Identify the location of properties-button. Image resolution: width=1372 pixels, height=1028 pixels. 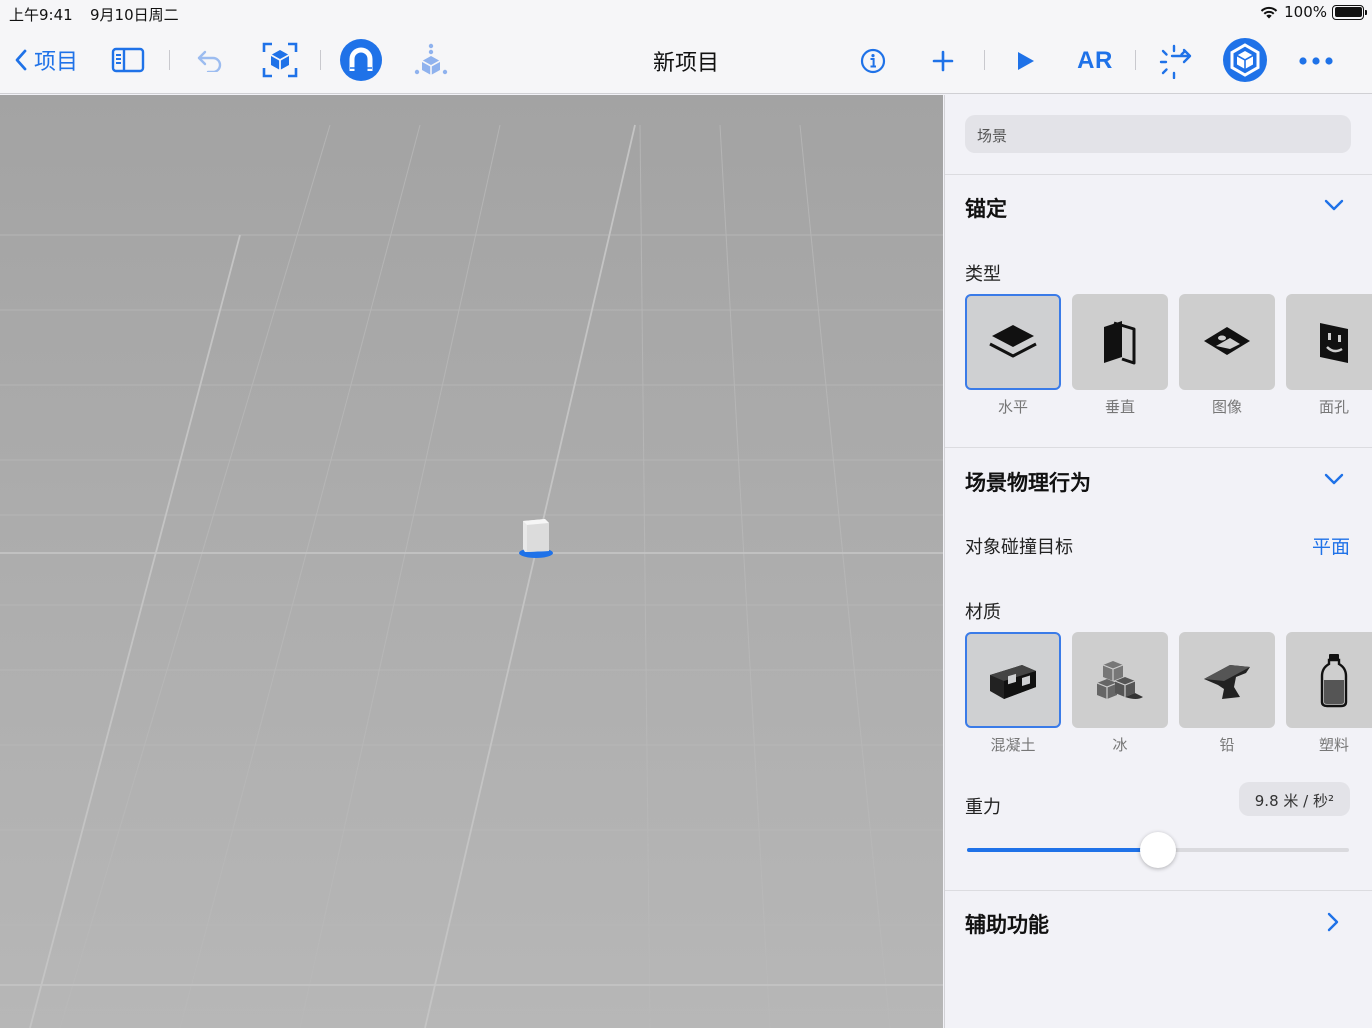
(1245, 60).